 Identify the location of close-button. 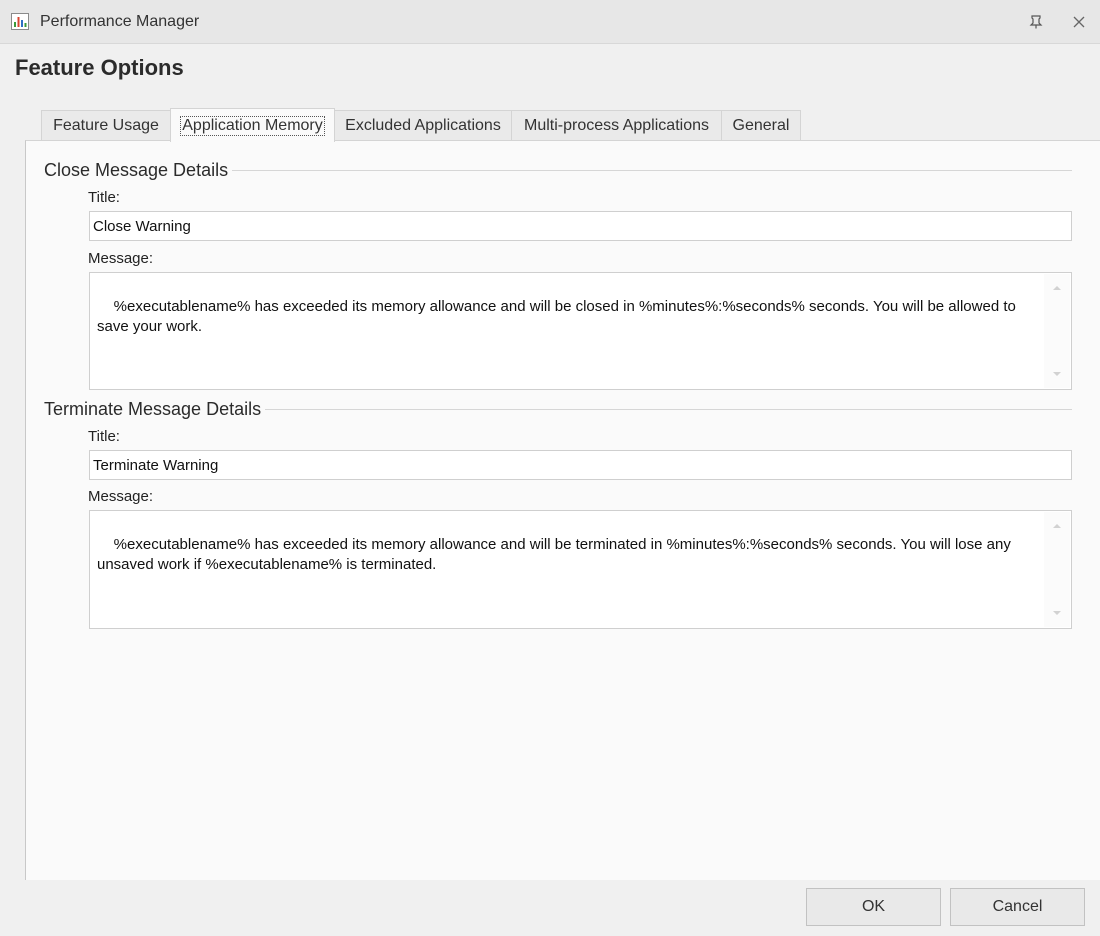
(1079, 22).